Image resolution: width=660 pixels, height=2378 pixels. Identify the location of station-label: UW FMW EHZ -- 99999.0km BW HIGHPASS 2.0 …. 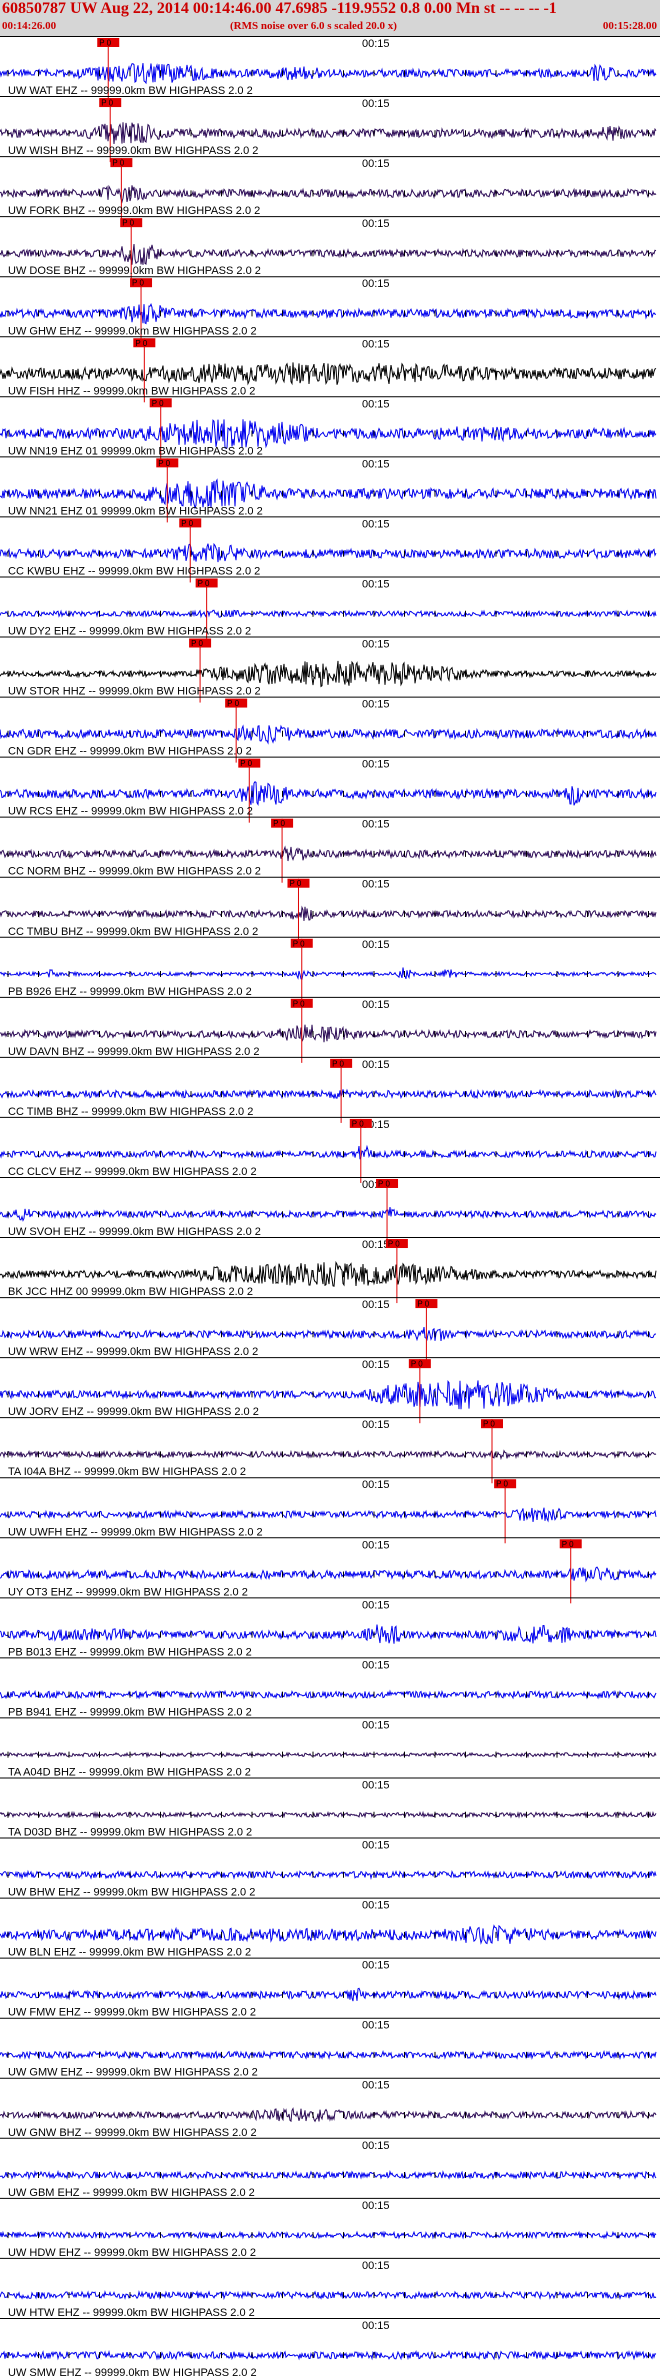
(132, 2013).